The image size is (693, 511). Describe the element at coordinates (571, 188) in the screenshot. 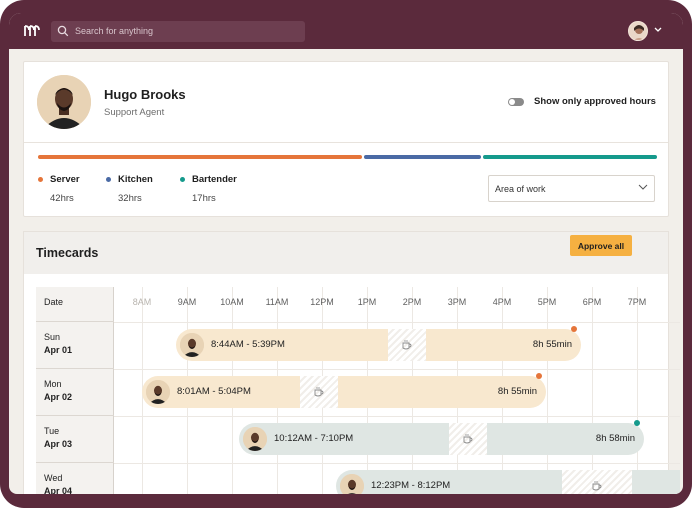

I see `area-of-work-select: Area of work` at that location.